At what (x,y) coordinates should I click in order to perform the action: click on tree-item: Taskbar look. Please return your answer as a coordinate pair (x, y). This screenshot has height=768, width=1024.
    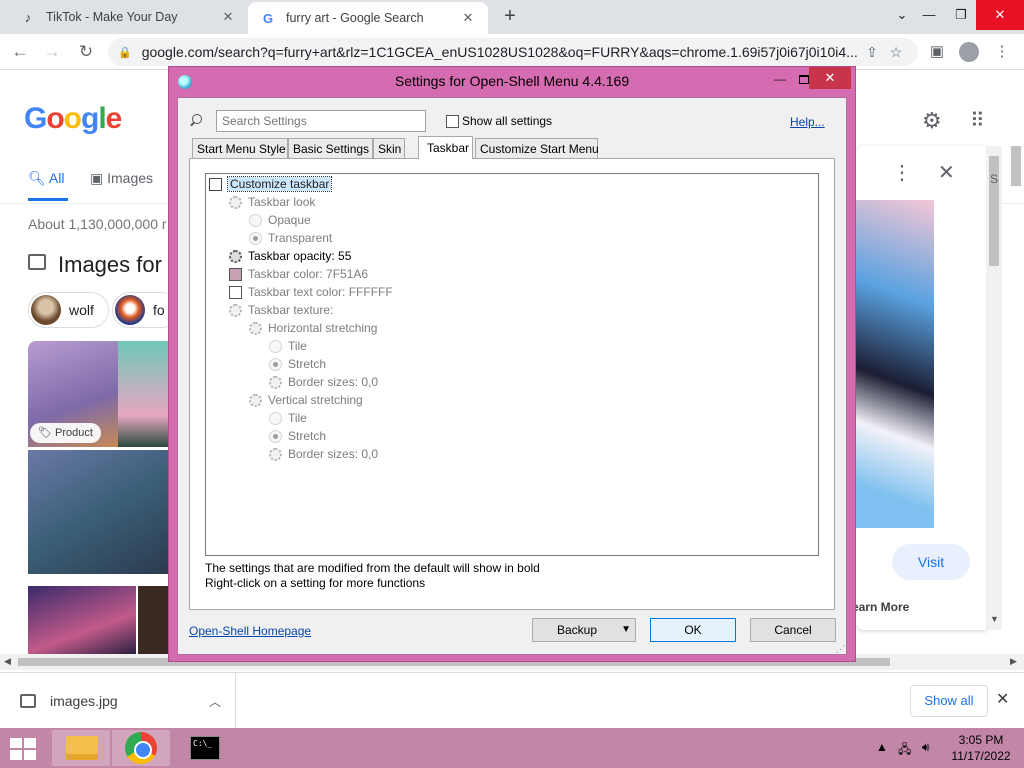
    Looking at the image, I should click on (272, 202).